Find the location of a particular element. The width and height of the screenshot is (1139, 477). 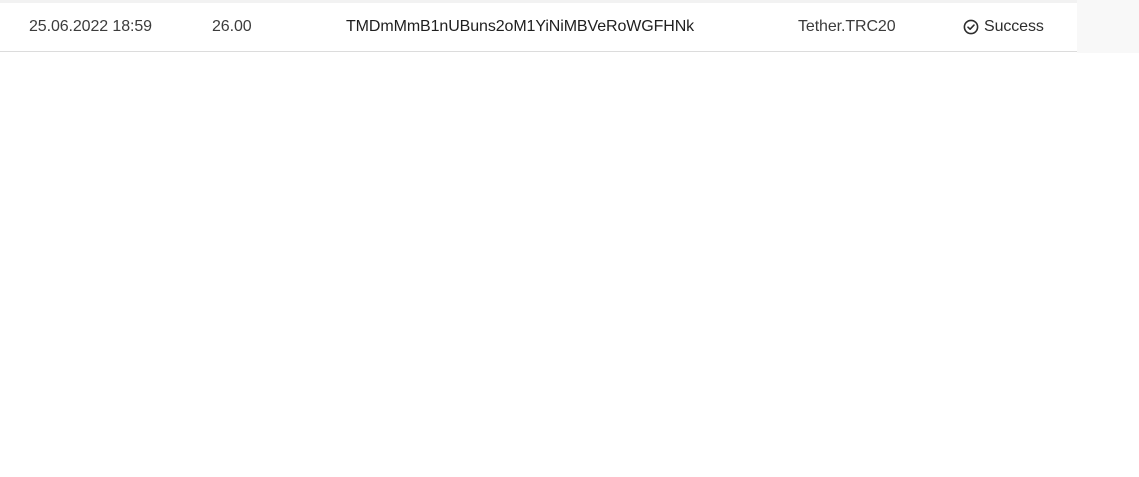

check-circle-icon is located at coordinates (971, 27).